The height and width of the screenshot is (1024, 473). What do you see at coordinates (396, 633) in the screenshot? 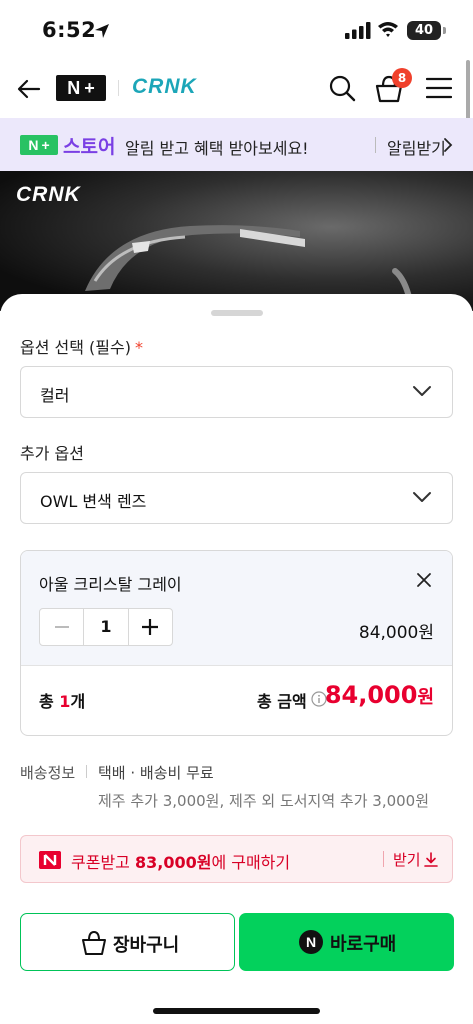
I see `selected-item-price: 84,000원` at bounding box center [396, 633].